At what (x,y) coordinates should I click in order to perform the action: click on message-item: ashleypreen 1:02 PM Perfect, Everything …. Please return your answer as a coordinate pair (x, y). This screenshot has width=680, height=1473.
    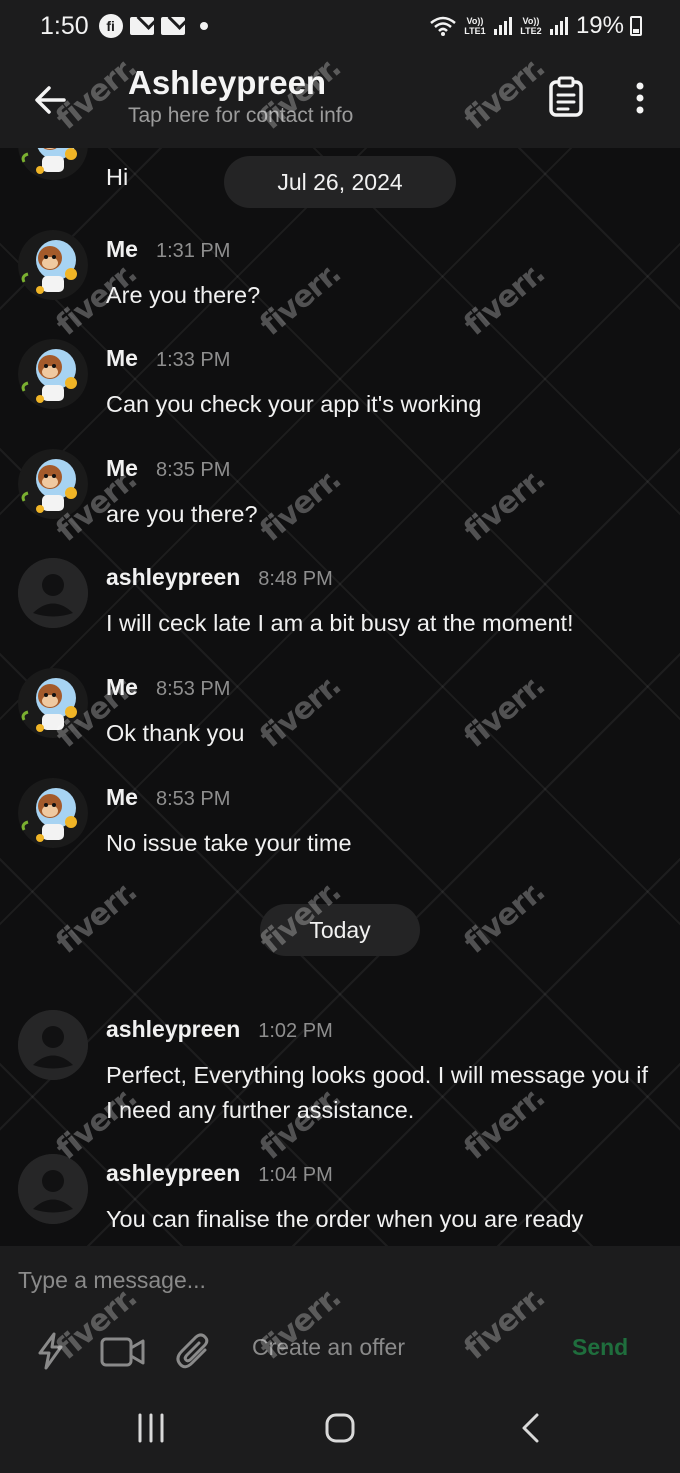
    Looking at the image, I should click on (343, 1075).